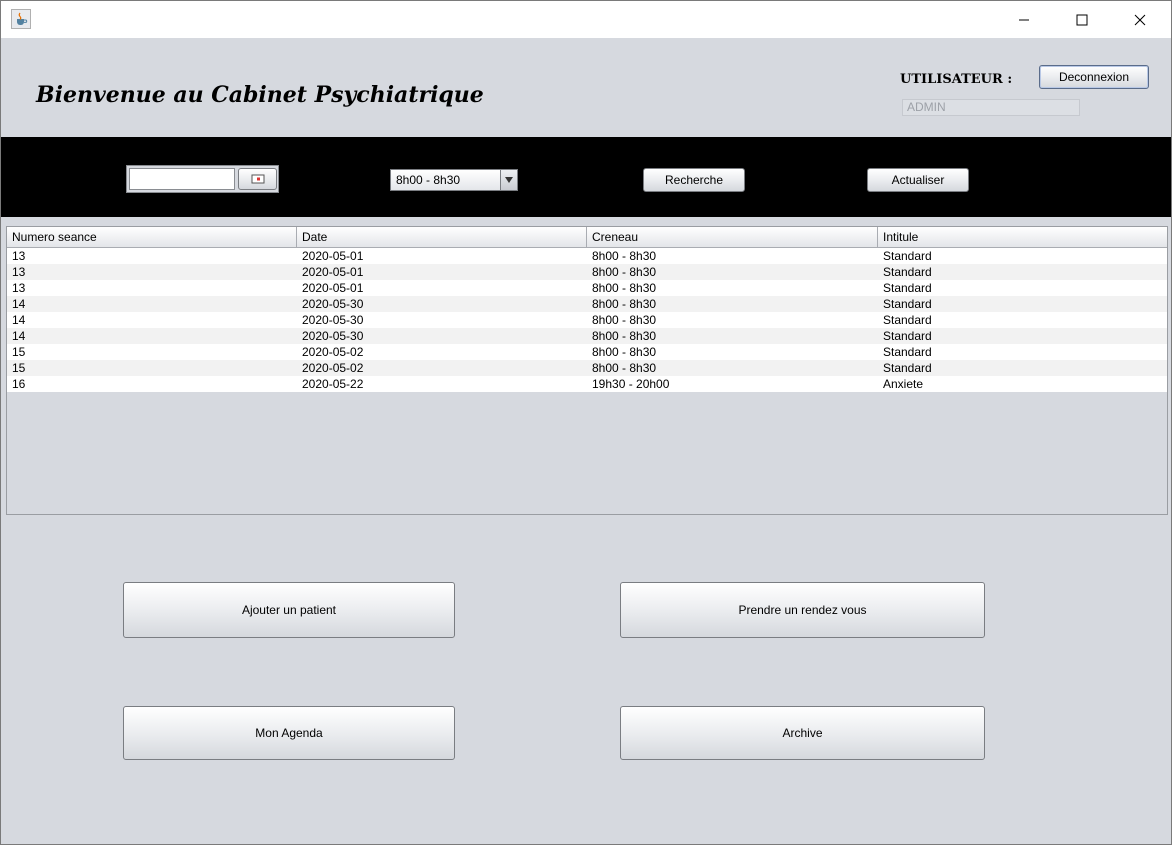 The height and width of the screenshot is (845, 1172). What do you see at coordinates (152, 237) in the screenshot?
I see `column-header: Numero seance` at bounding box center [152, 237].